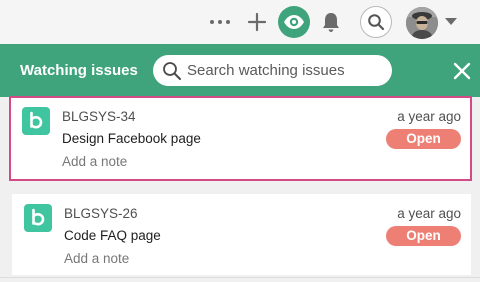  What do you see at coordinates (240, 277) in the screenshot?
I see `list-divider` at bounding box center [240, 277].